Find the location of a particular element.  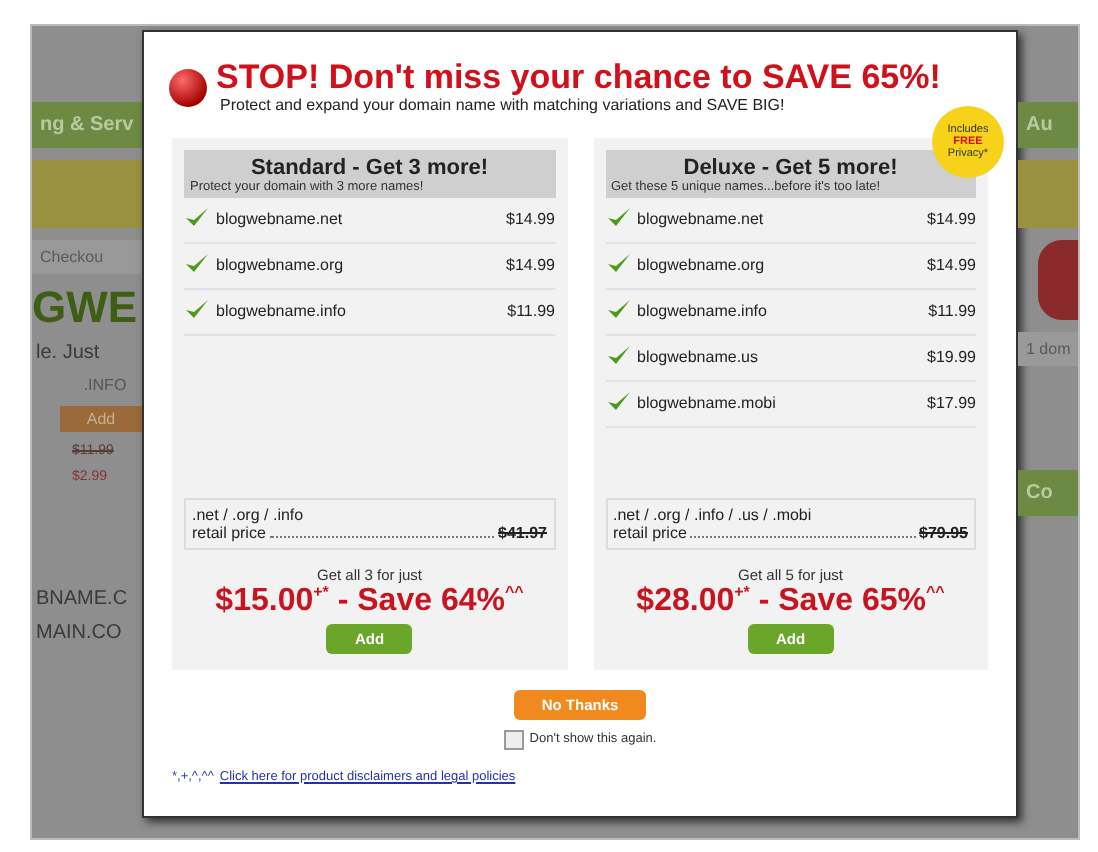

nav-bar: Au is located at coordinates (1048, 125).